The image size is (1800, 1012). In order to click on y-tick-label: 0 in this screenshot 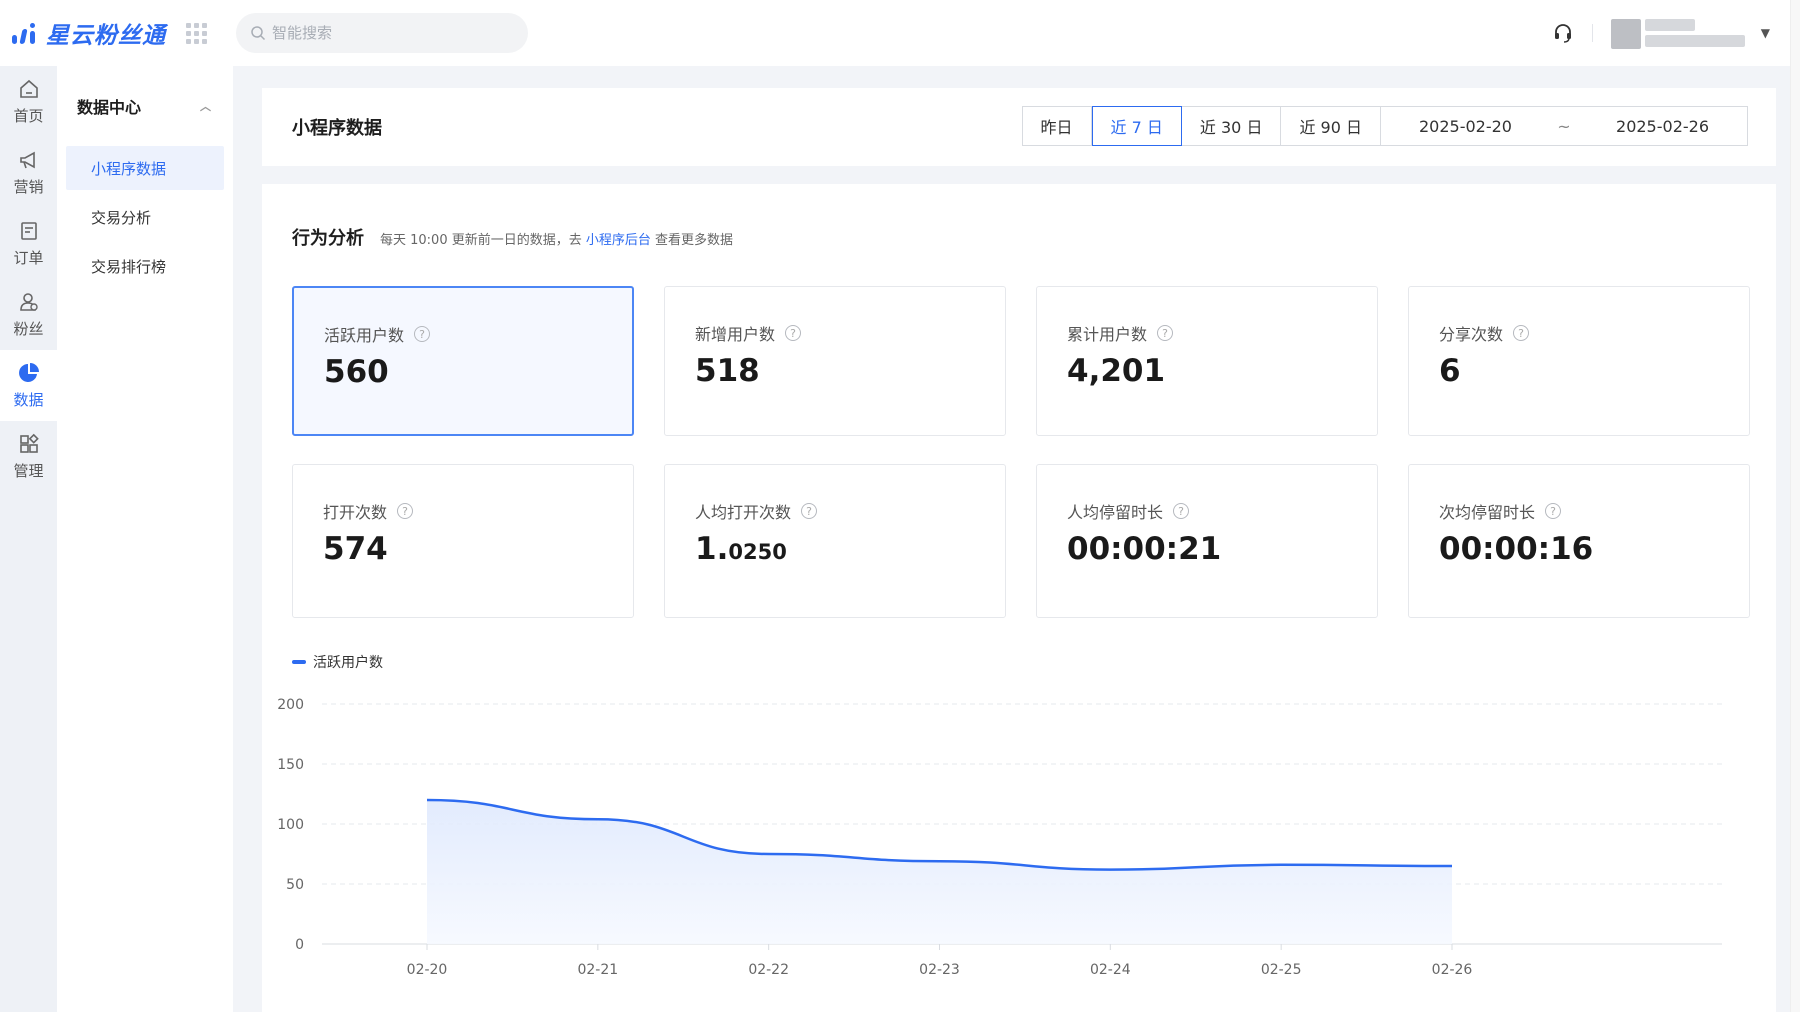, I will do `click(299, 945)`.